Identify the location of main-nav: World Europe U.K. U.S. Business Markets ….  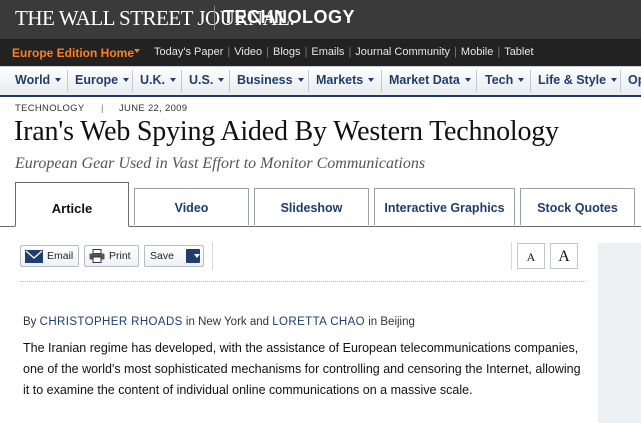
(320, 81).